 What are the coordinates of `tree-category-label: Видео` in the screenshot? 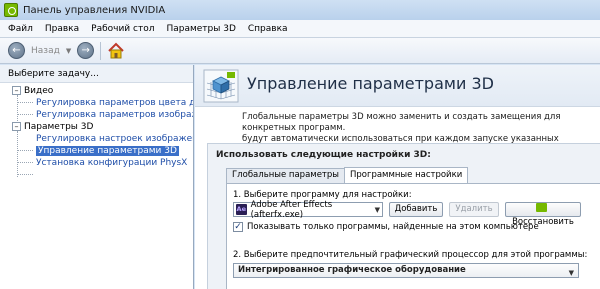 It's located at (39, 91).